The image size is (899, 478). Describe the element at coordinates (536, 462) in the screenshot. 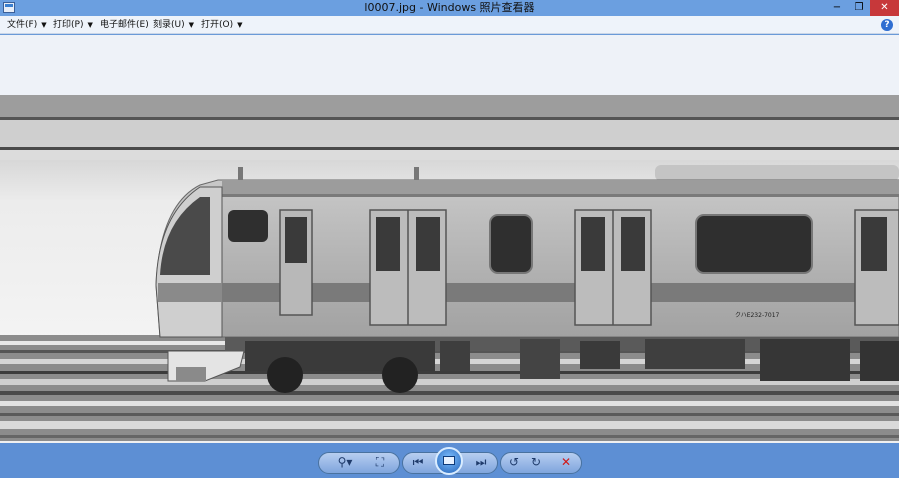

I see `rotate-cw-icon: ↻` at that location.